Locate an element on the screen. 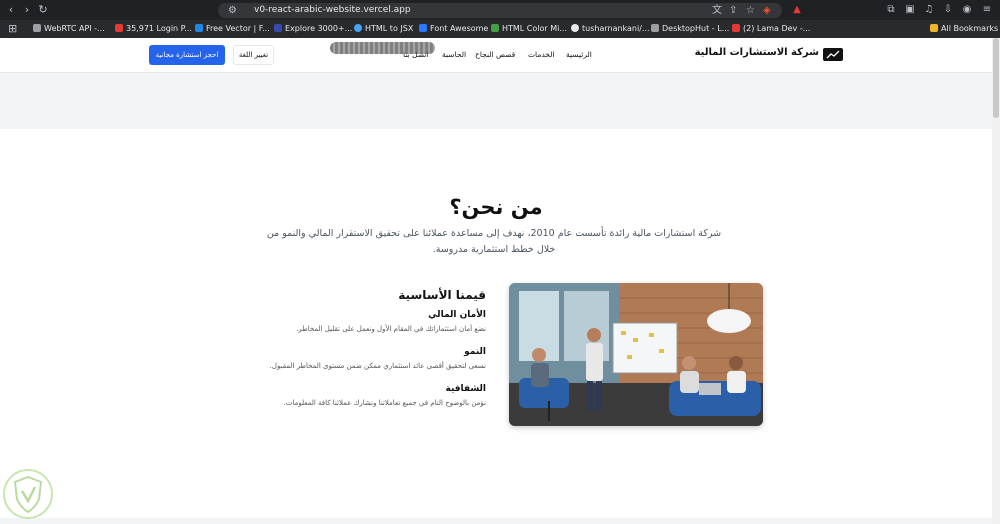 The height and width of the screenshot is (524, 1000). scroll-thumb is located at coordinates (996, 78).